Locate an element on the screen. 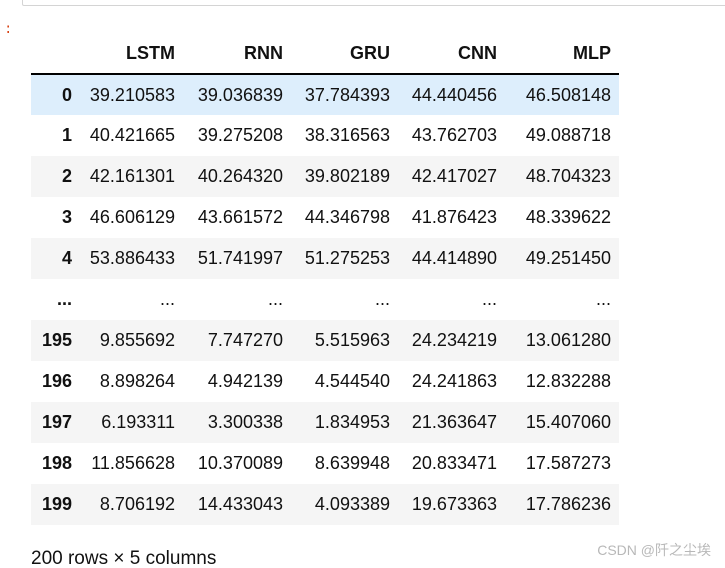 The image size is (725, 568). table-cell: 39.036839 is located at coordinates (240, 94).